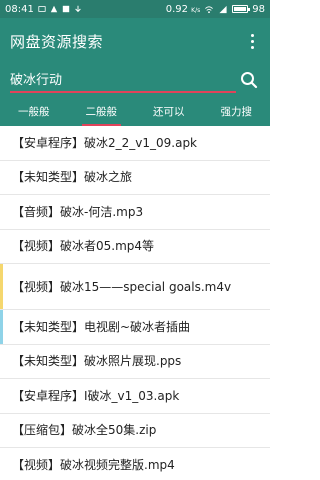 This screenshot has height=480, width=320. I want to click on wifi-icon, so click(209, 9).